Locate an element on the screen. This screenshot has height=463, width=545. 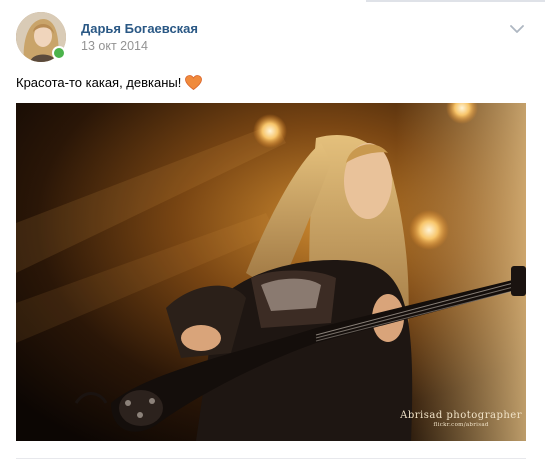
watermark-title: Abrisad photographer is located at coordinates (461, 415).